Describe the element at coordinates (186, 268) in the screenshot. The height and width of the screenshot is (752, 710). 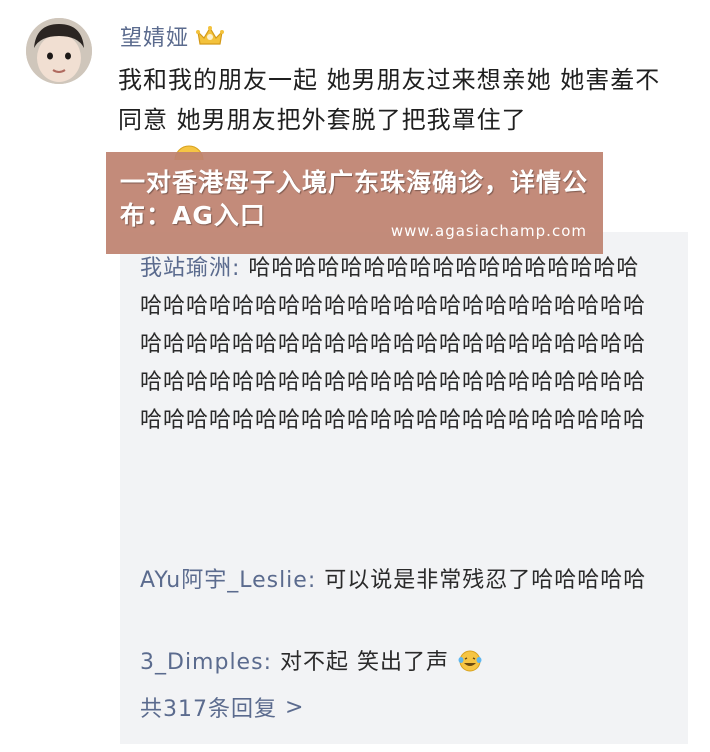
I see `reply-author: 我站瑜洲` at that location.